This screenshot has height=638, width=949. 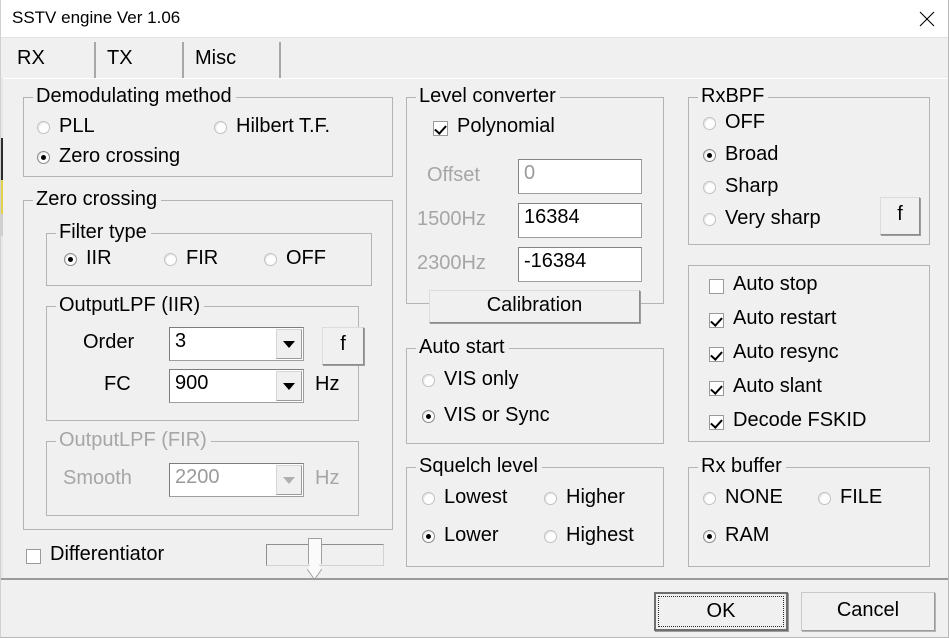 I want to click on slider-differentiator, so click(x=325, y=556).